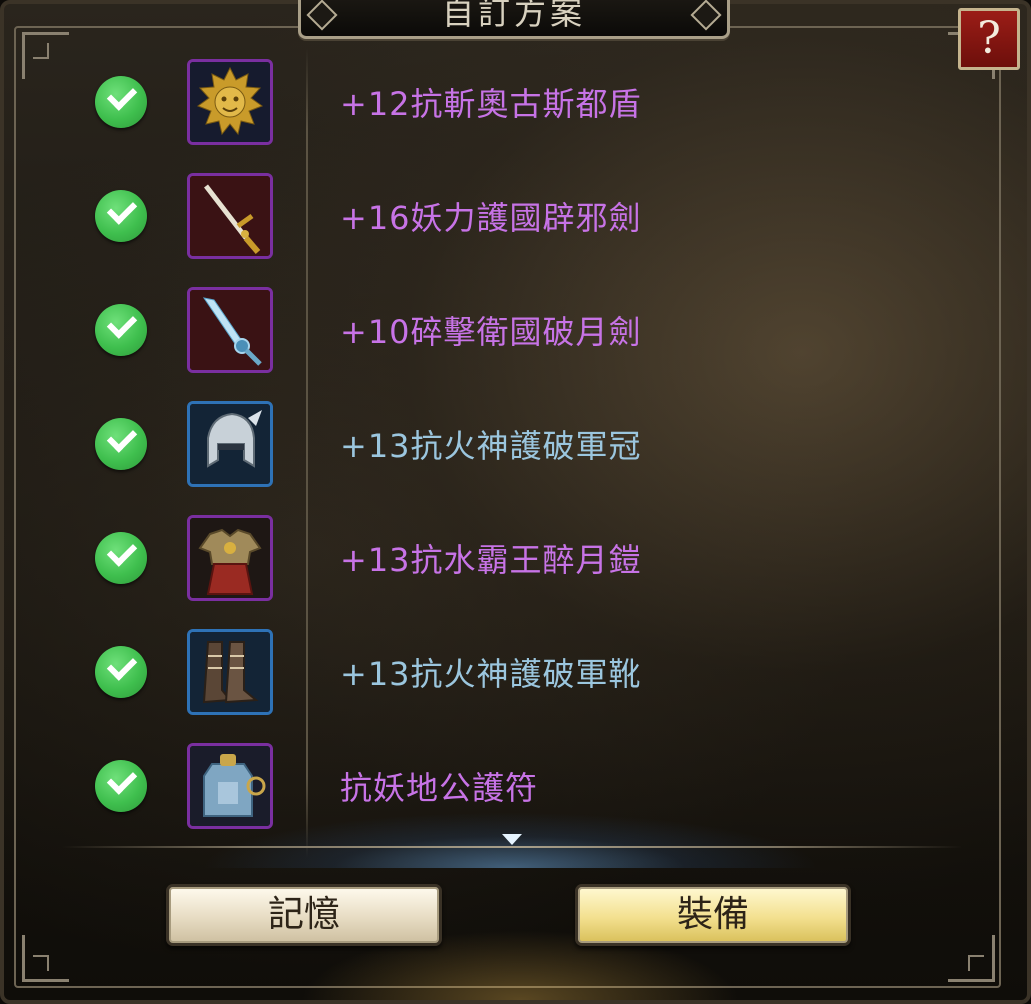 The width and height of the screenshot is (1031, 1004). Describe the element at coordinates (713, 915) in the screenshot. I see `equip-button: 裝備` at that location.